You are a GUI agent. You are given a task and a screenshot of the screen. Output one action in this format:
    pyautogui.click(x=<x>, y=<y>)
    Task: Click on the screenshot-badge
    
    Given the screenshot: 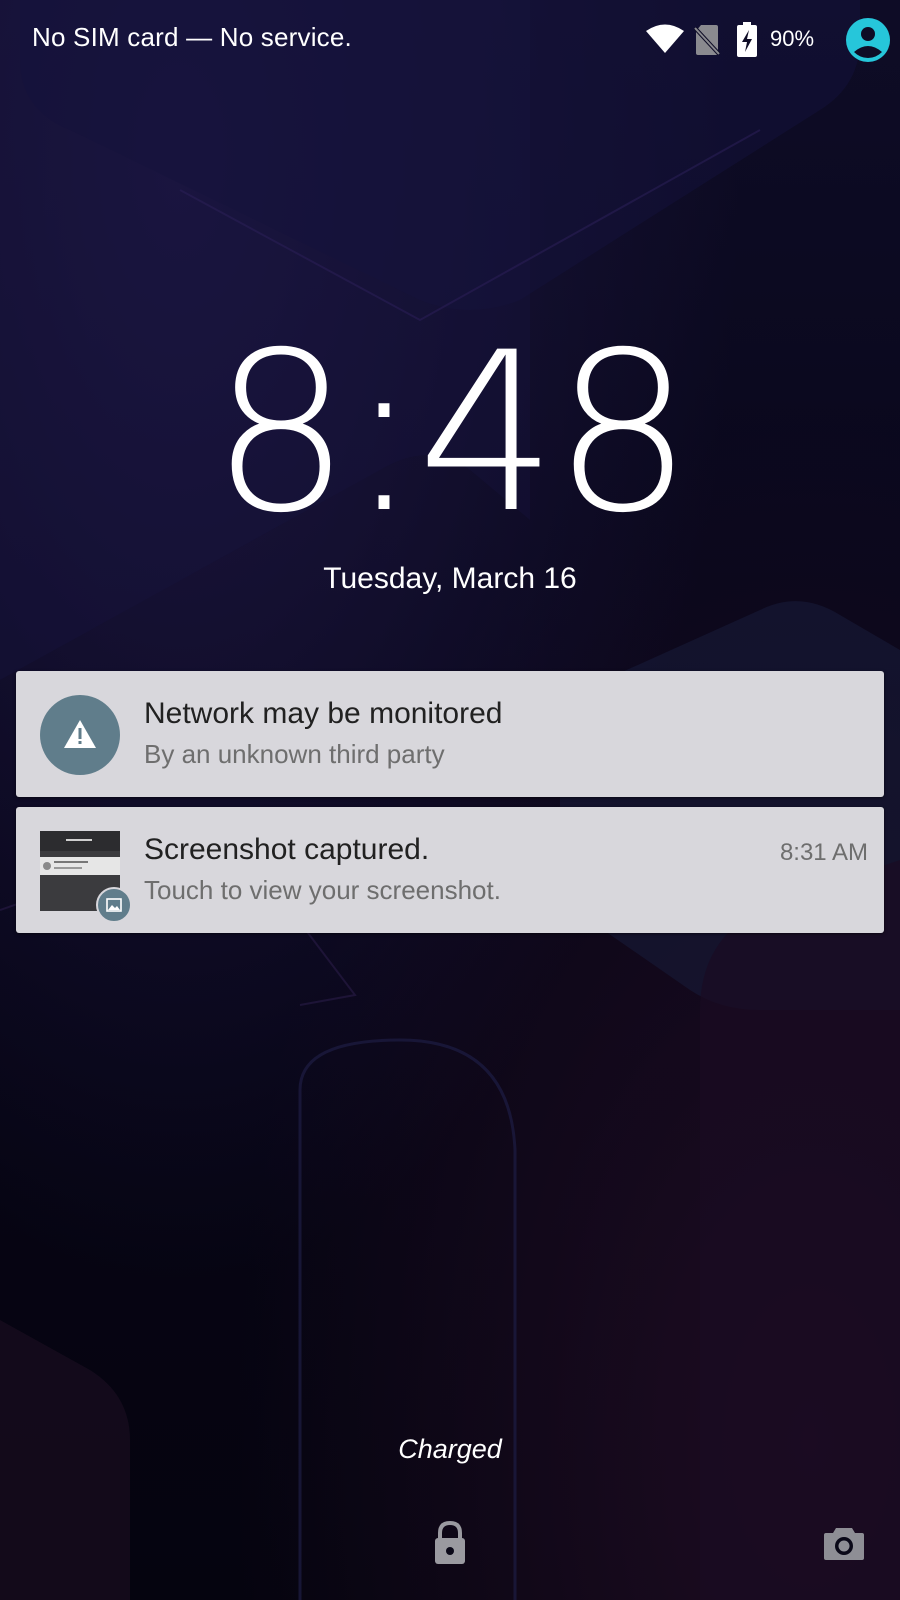 What is the action you would take?
    pyautogui.click(x=114, y=905)
    